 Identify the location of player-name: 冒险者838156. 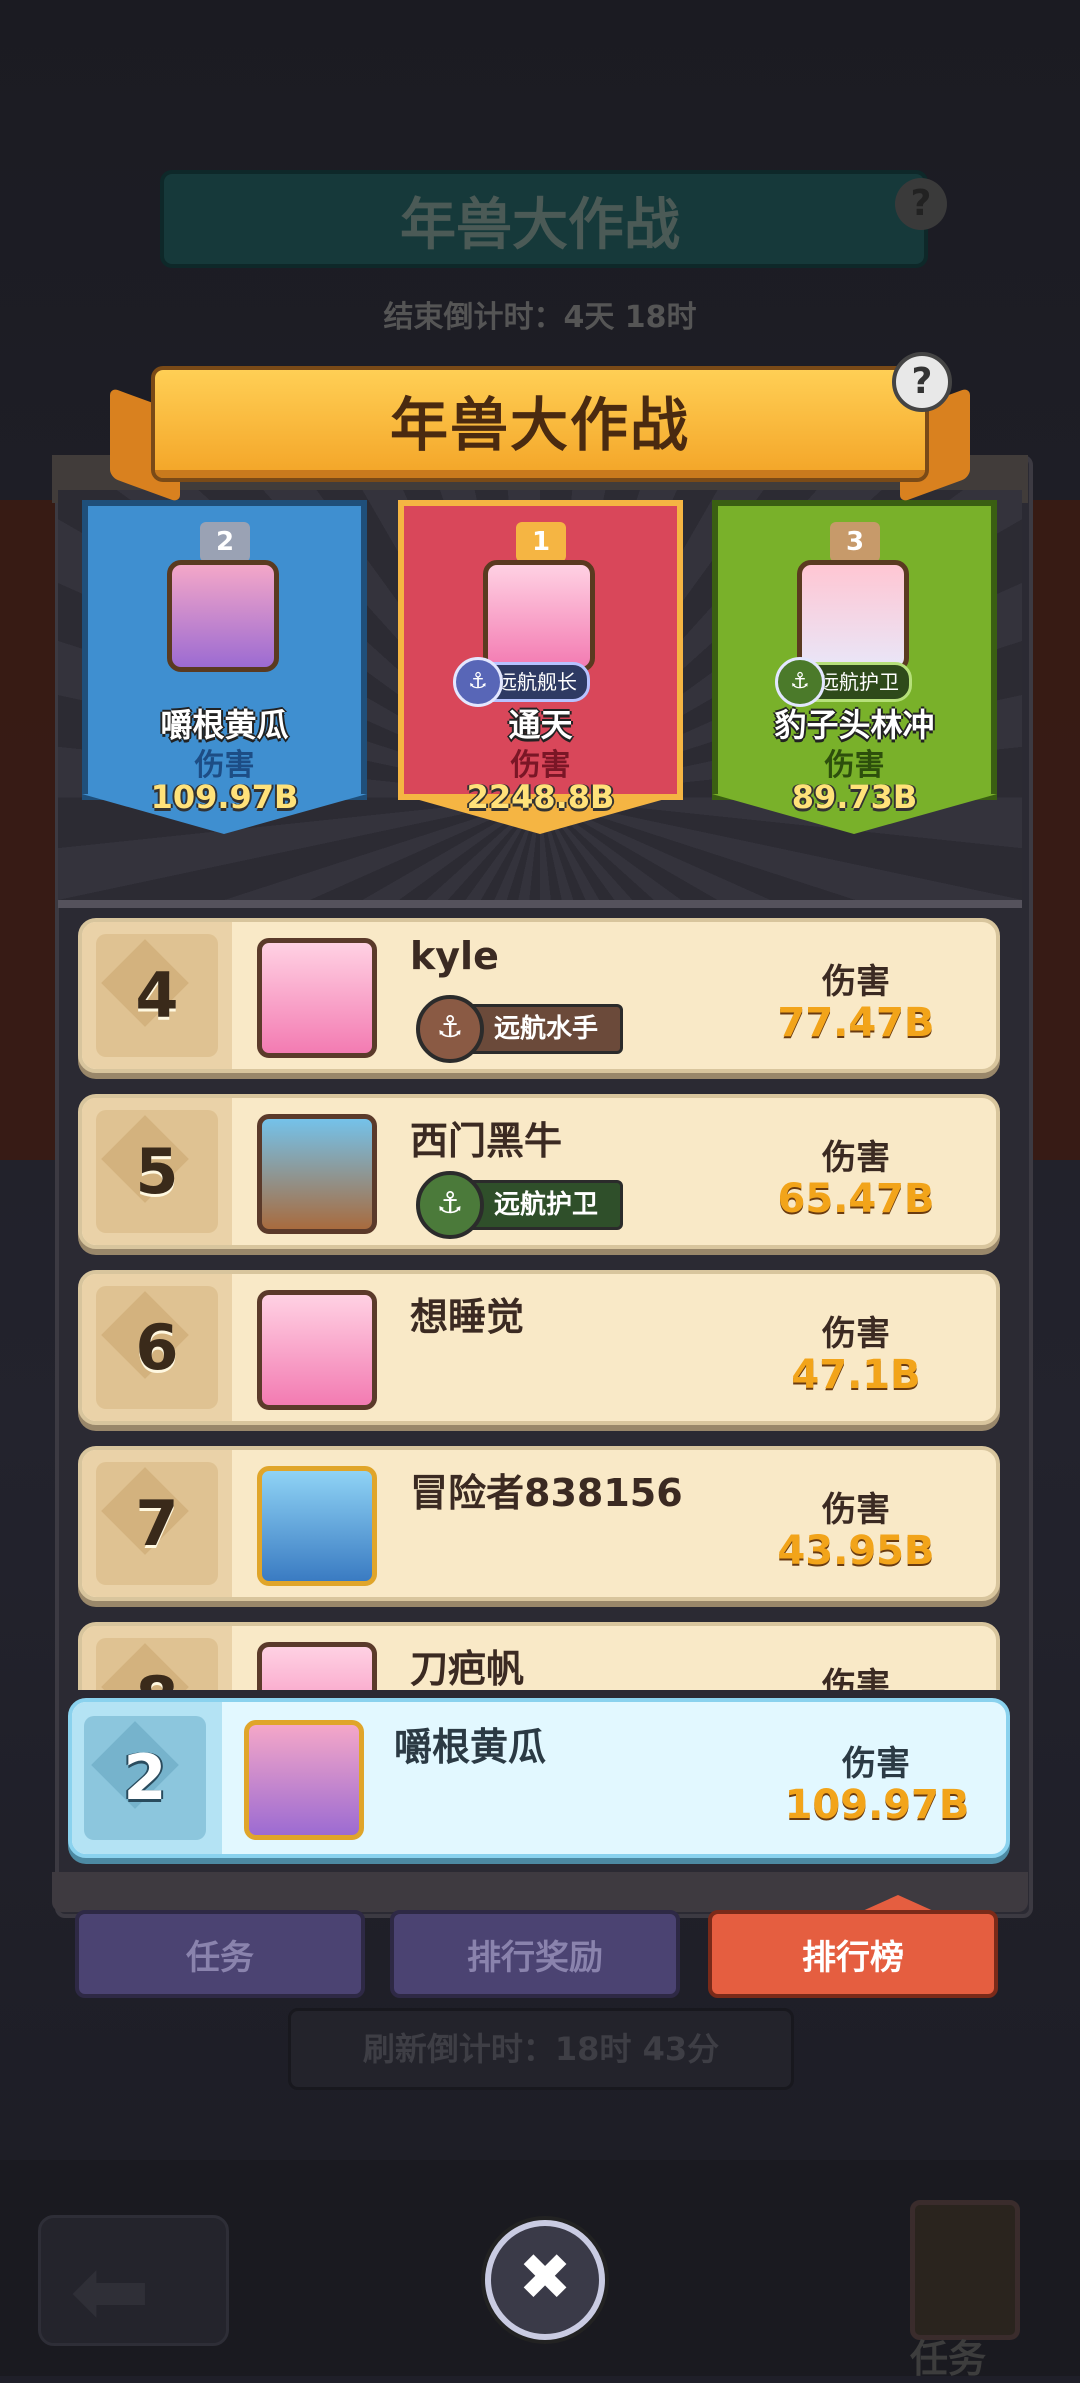
(546, 1493).